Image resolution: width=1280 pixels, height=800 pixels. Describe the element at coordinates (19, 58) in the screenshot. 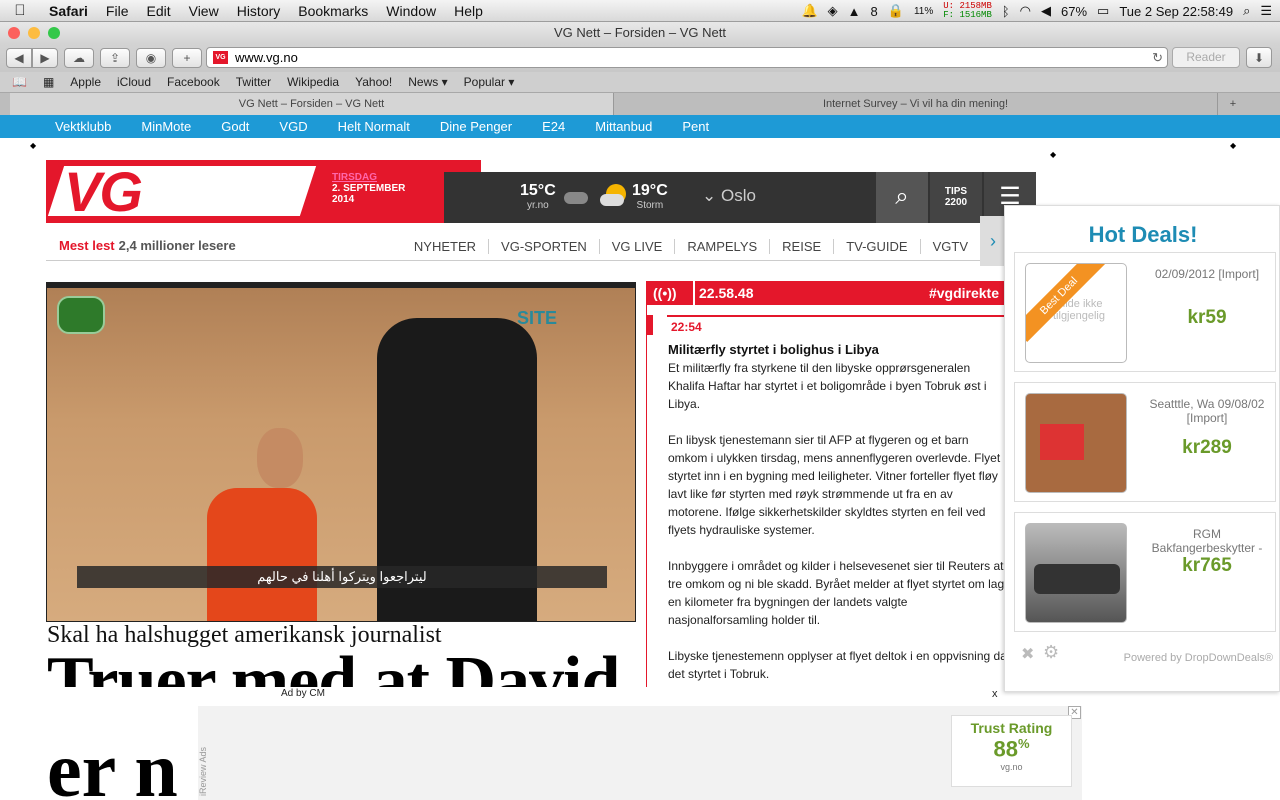

I see `back-button: ◀` at that location.